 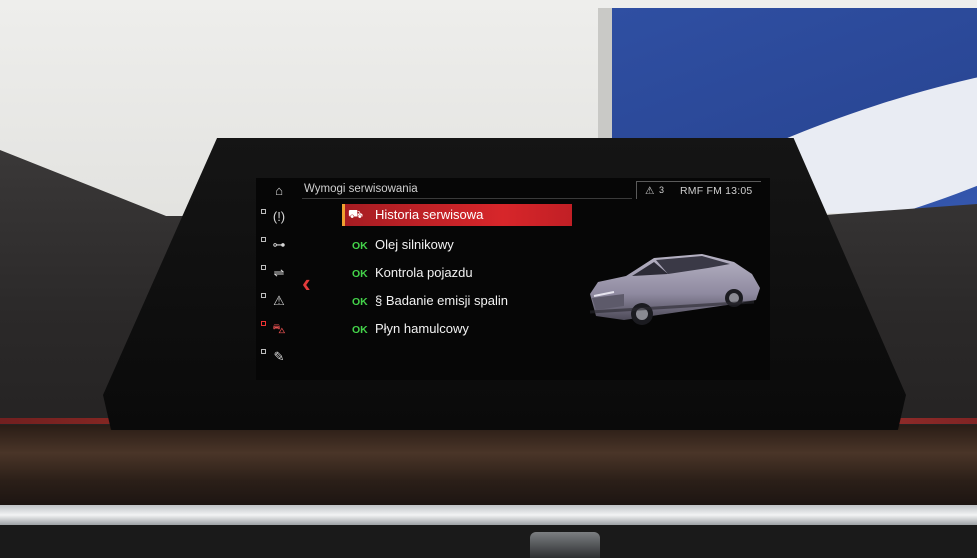 I want to click on status-bar: ⚠ 3 RMF FM 13:05, so click(x=698, y=190).